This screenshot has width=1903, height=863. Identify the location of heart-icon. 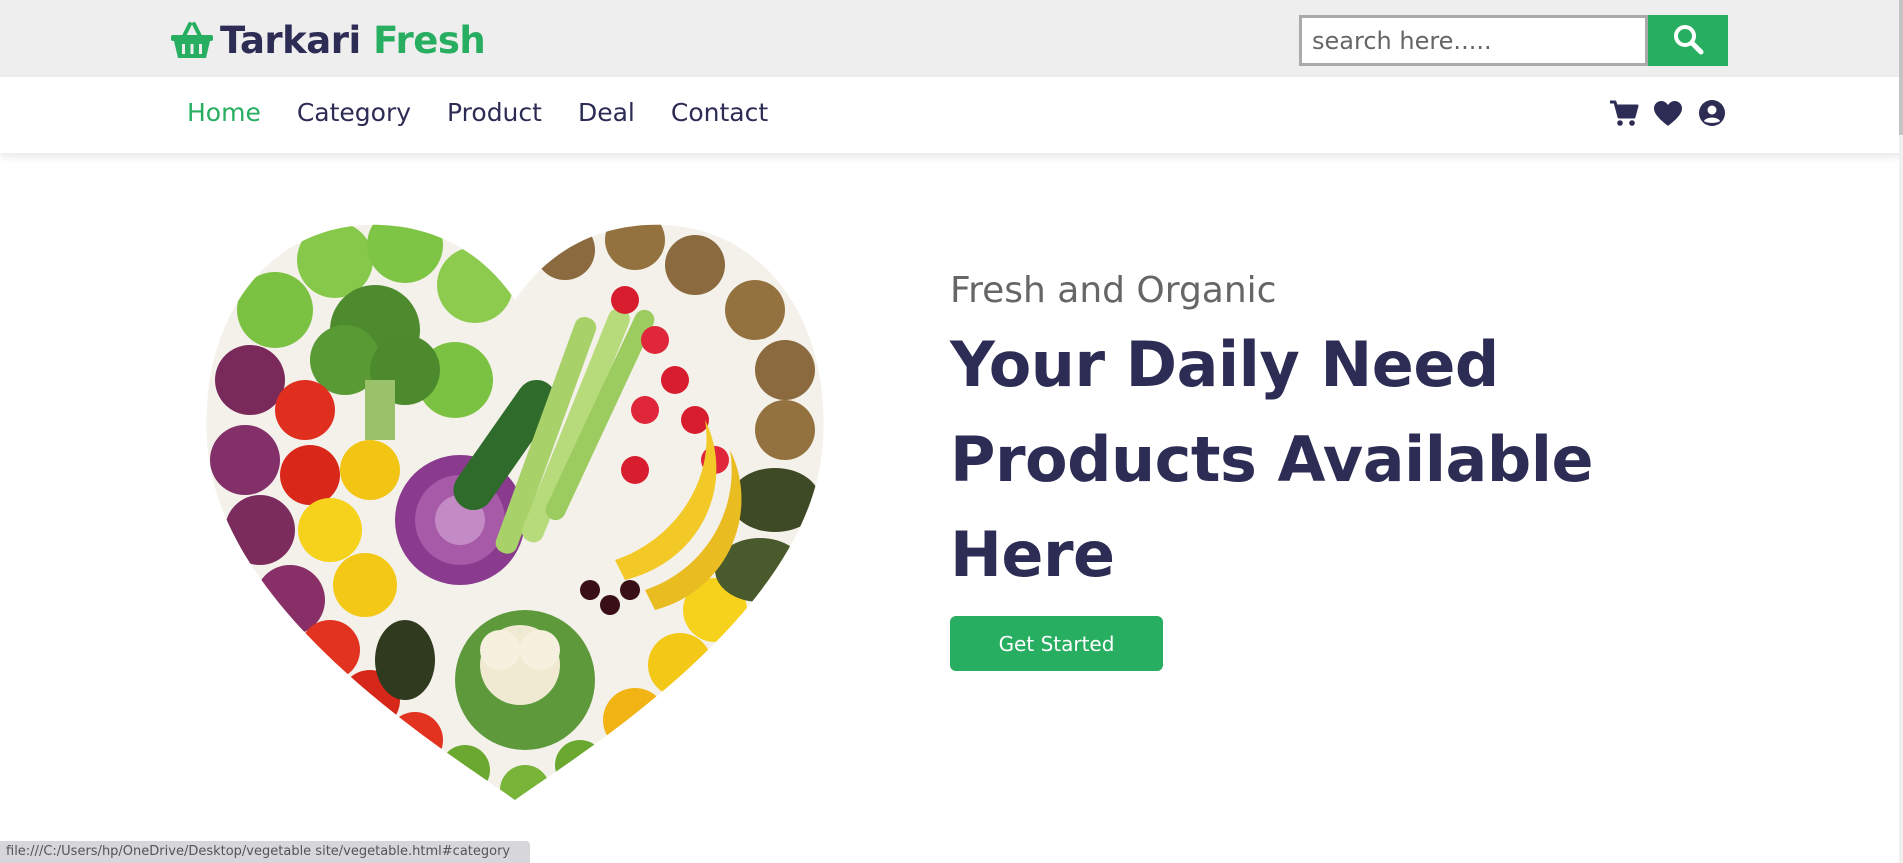
(1668, 113).